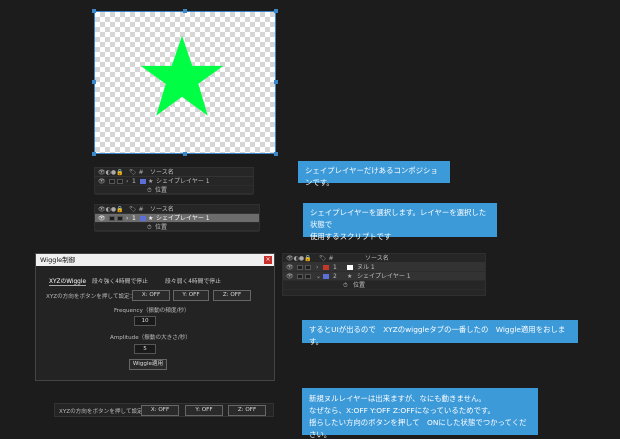 This screenshot has height=439, width=620. What do you see at coordinates (402, 410) in the screenshot?
I see `callout-text-line: なぜなら、X:OFF Y:OFF Z:OFFになっているためです。` at bounding box center [402, 410].